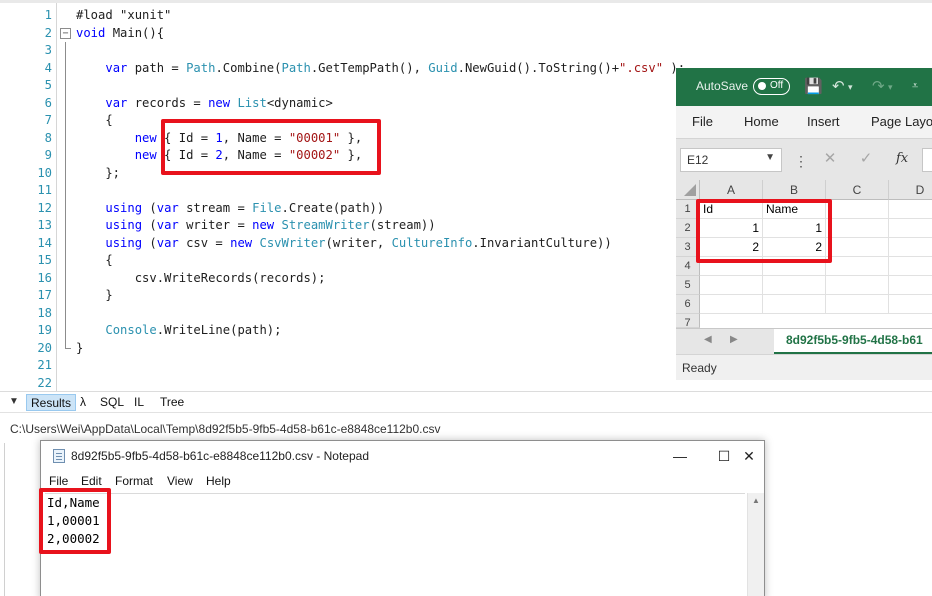  Describe the element at coordinates (910, 285) in the screenshot. I see `cell-d5` at that location.